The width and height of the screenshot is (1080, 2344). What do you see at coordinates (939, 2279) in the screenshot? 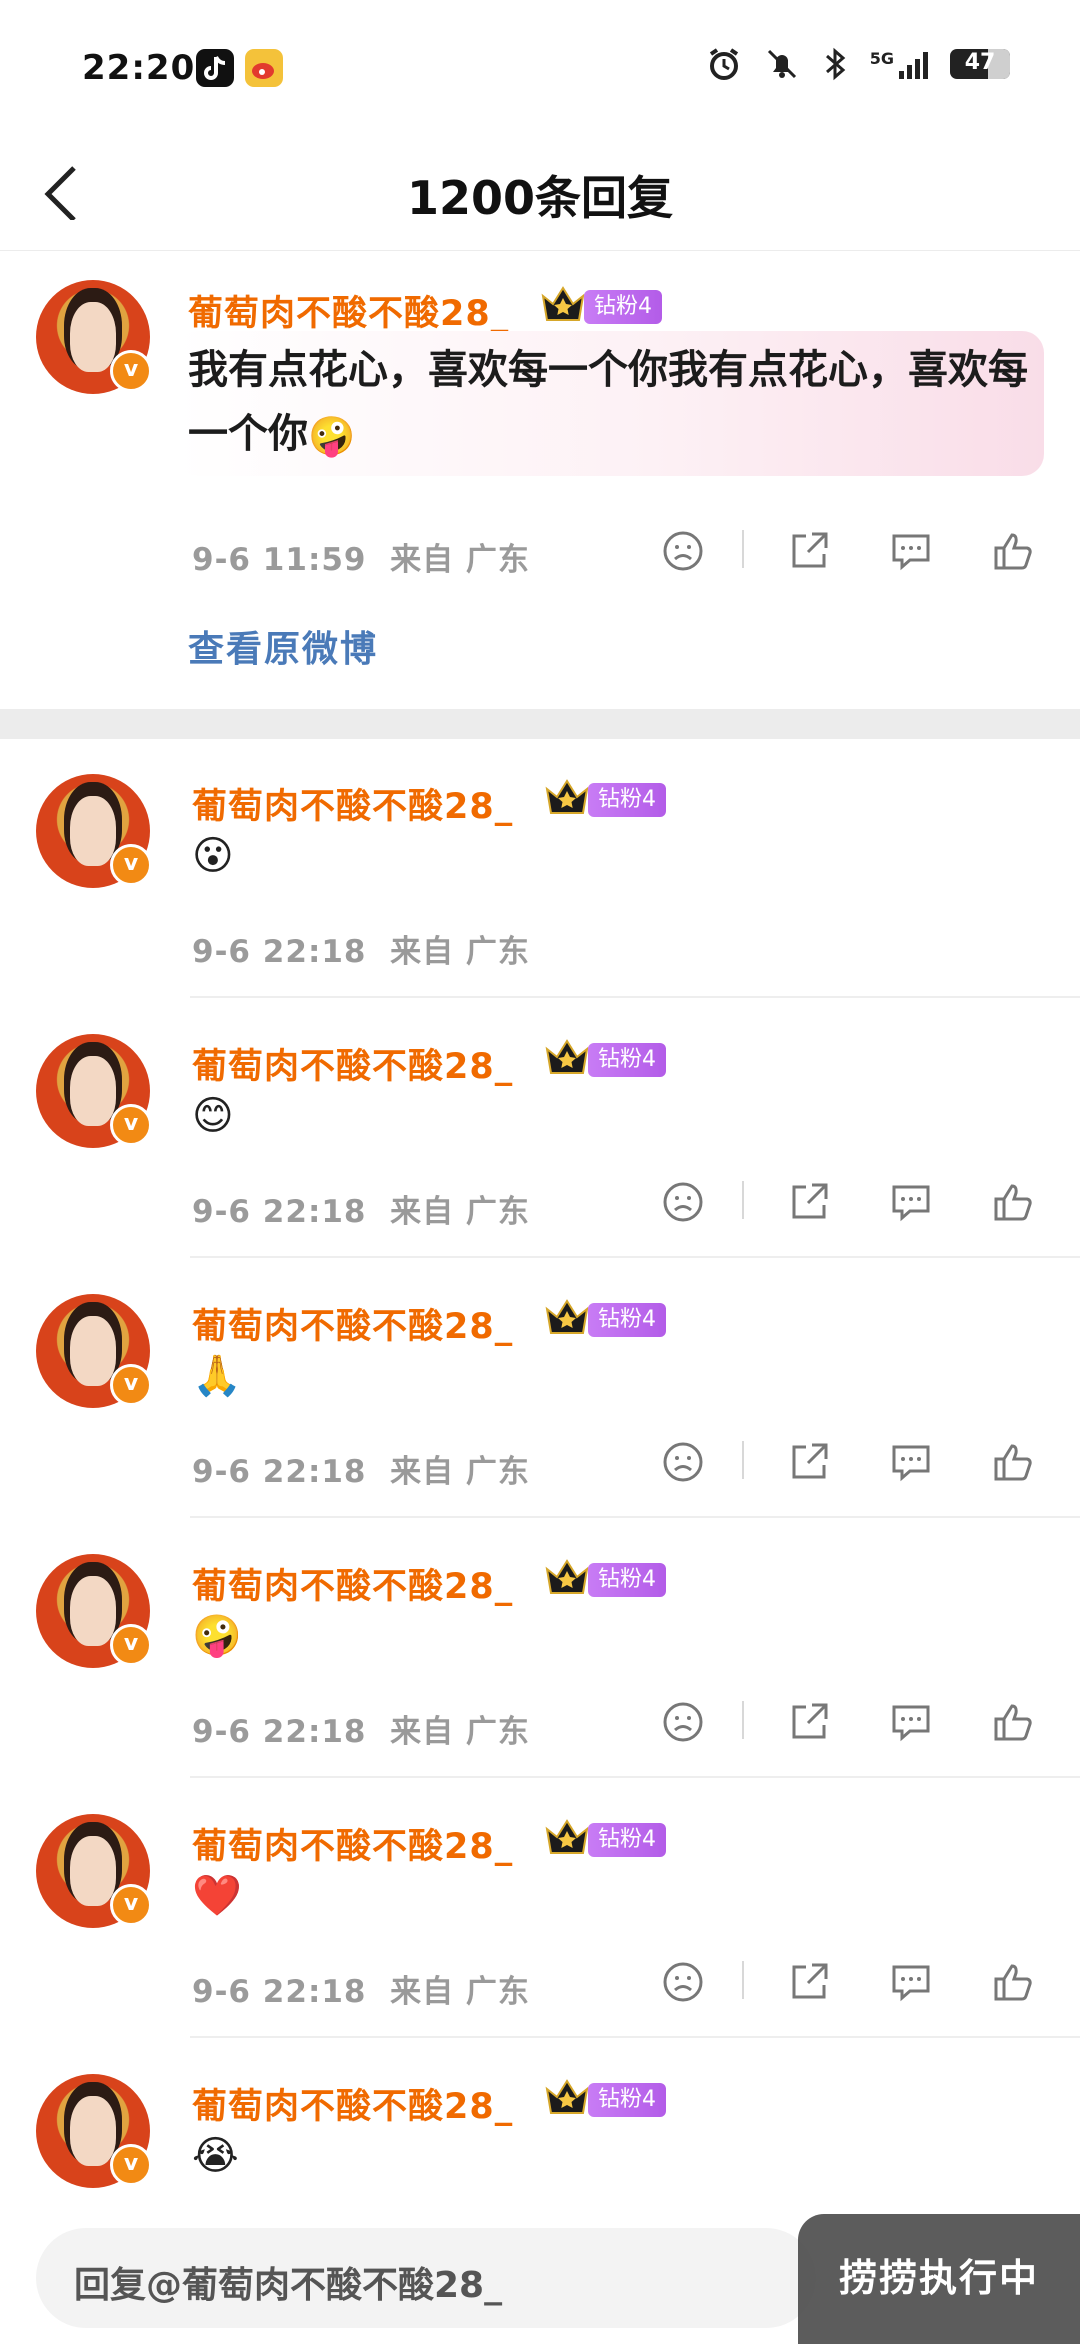
I see `floating-action-button: 捞捞执行中` at bounding box center [939, 2279].